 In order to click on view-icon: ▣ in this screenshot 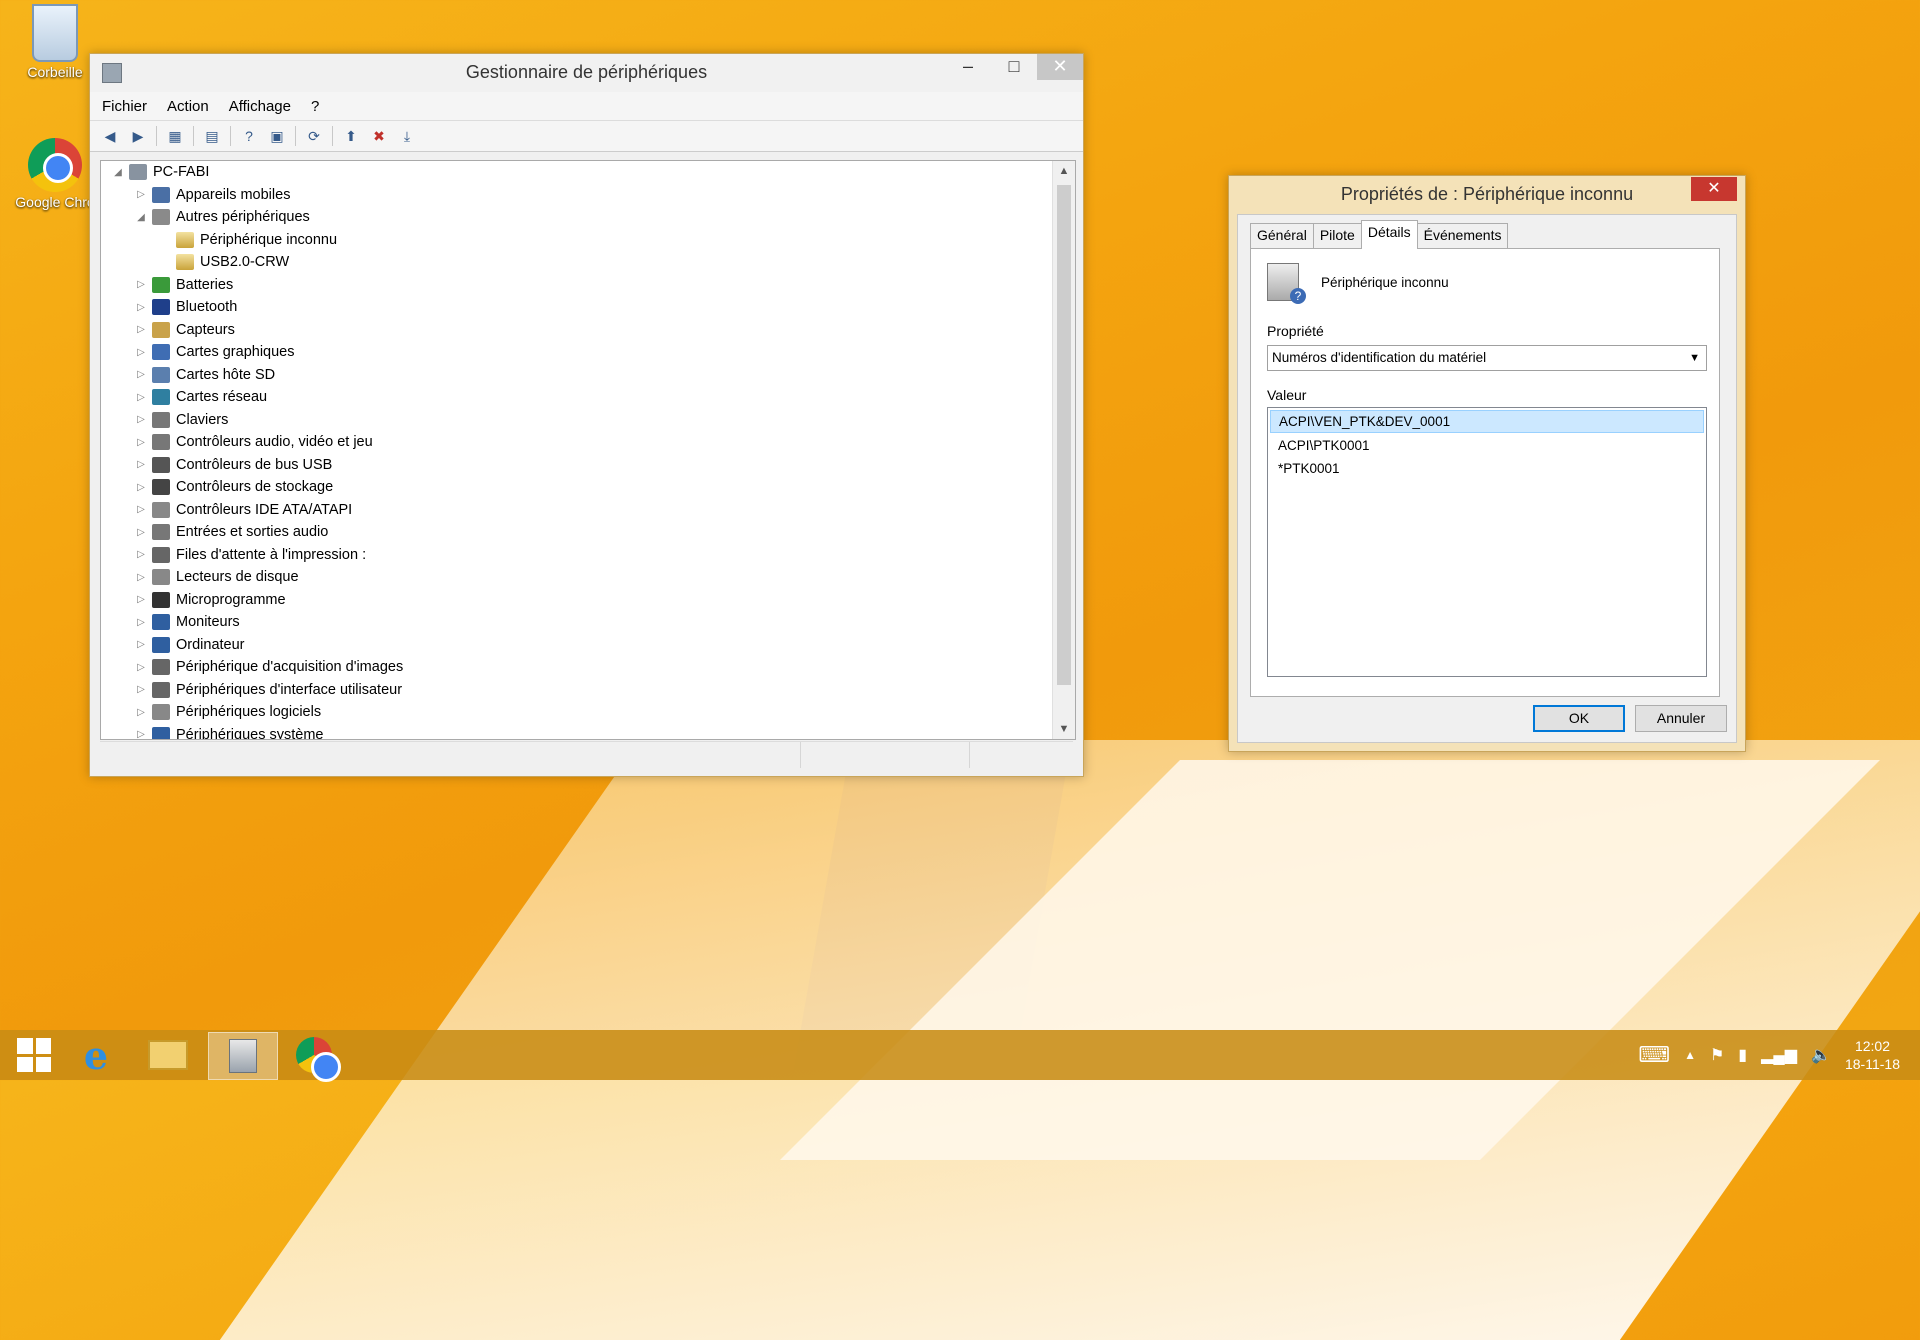, I will do `click(277, 136)`.